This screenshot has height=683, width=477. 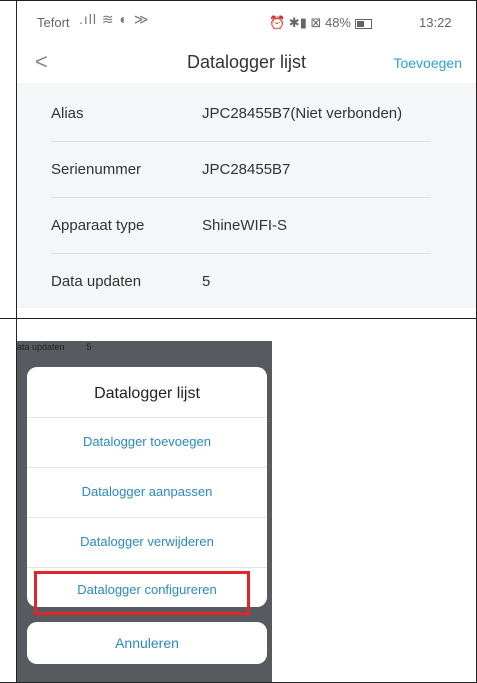 What do you see at coordinates (98, 225) in the screenshot?
I see `row-label: Apparaat type` at bounding box center [98, 225].